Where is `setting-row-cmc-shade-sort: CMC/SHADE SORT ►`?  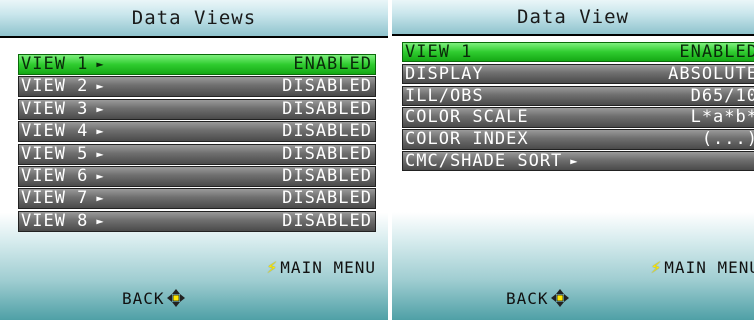 setting-row-cmc-shade-sort: CMC/SHADE SORT ► is located at coordinates (578, 161).